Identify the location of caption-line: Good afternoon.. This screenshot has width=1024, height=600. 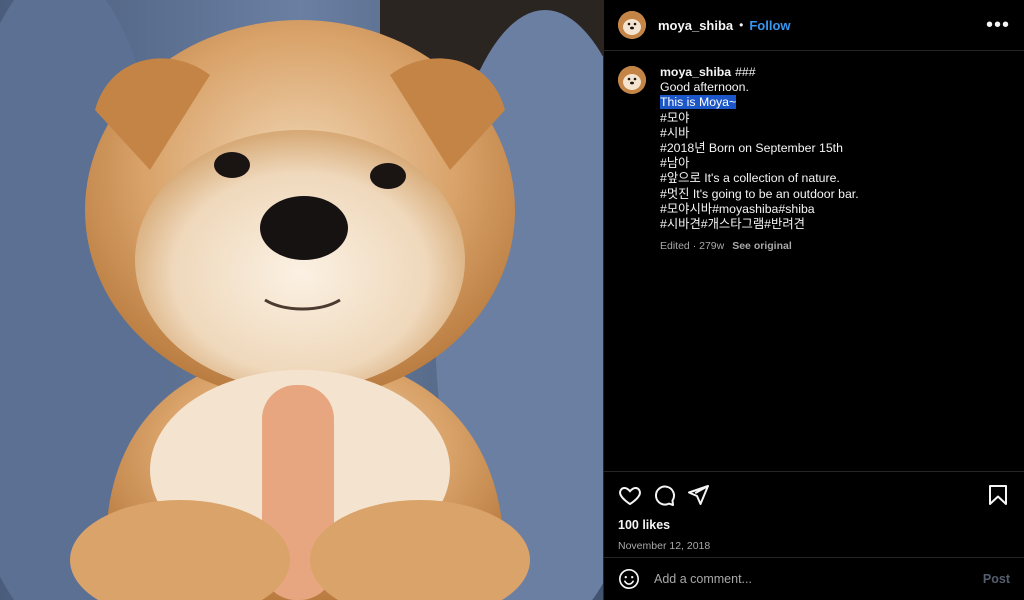
(704, 87).